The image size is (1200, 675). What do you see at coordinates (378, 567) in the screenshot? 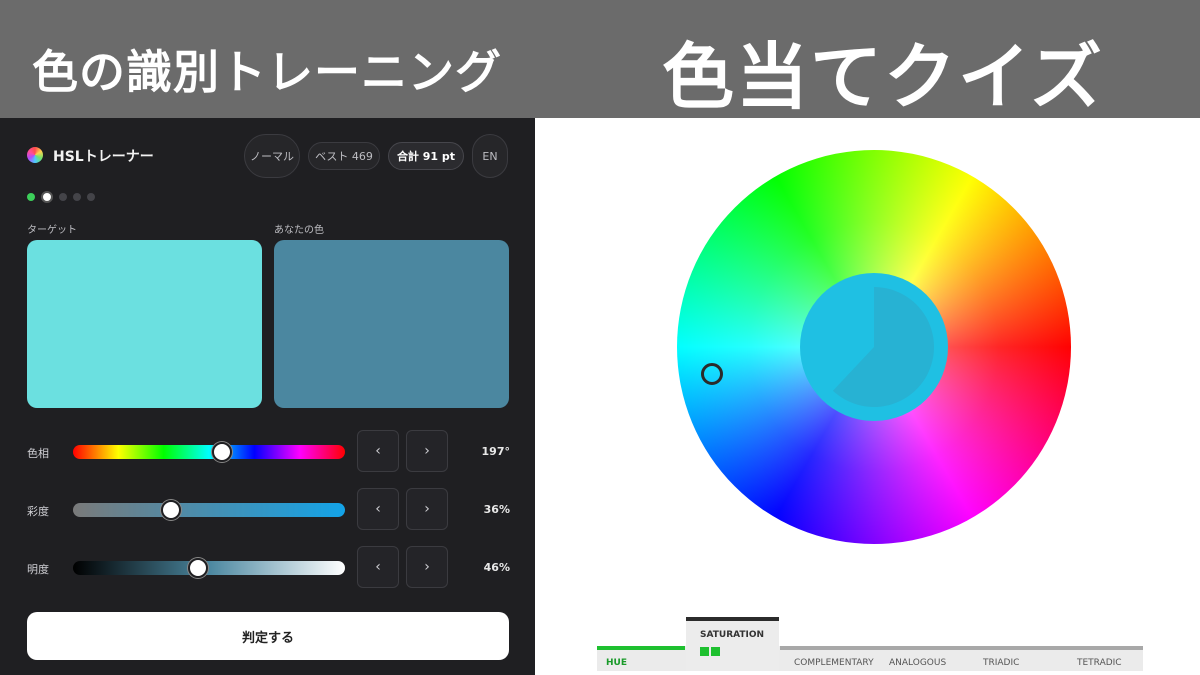
I see `lightness-decrement-button: ‹` at bounding box center [378, 567].